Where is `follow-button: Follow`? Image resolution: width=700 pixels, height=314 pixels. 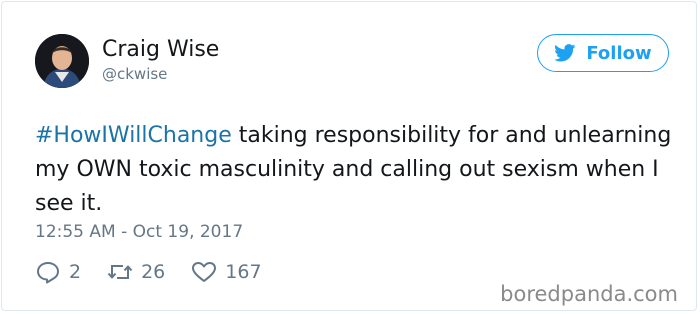 follow-button: Follow is located at coordinates (603, 53).